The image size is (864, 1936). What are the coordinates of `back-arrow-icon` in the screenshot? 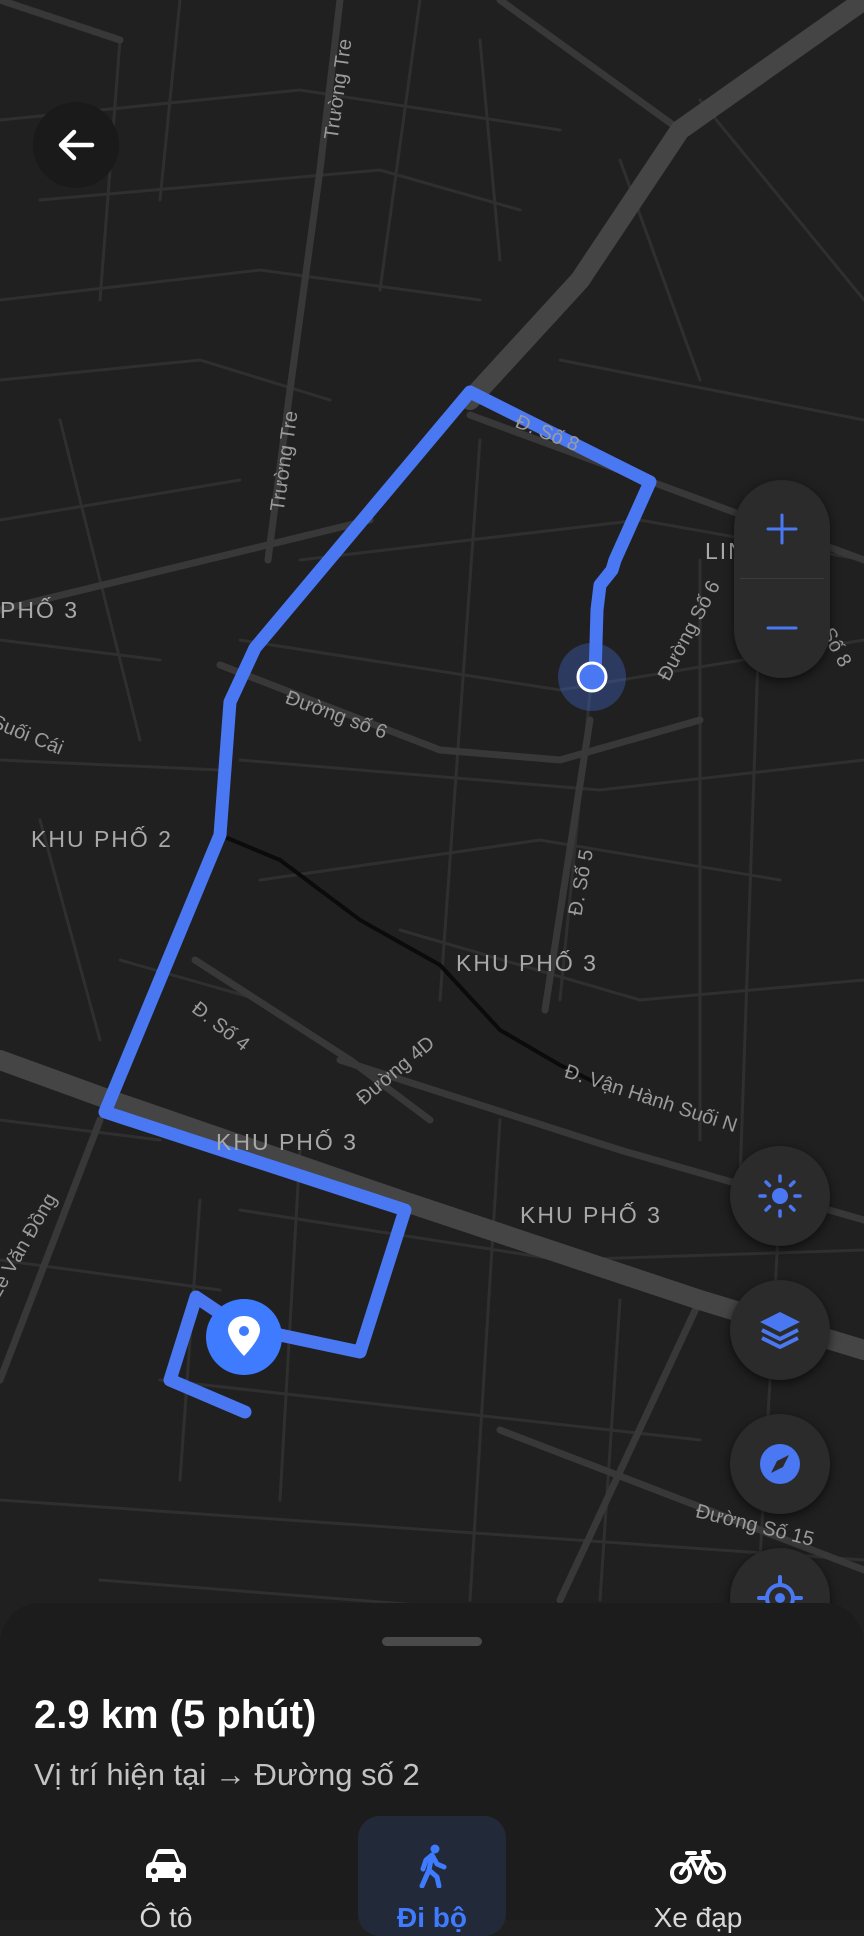 It's located at (76, 145).